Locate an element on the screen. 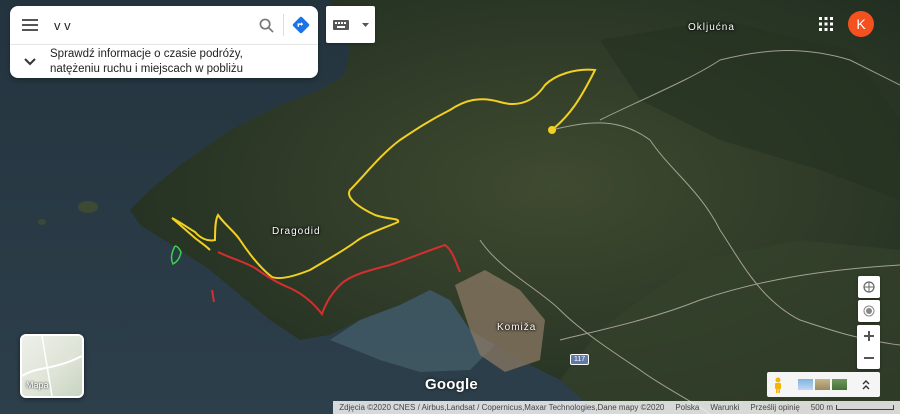 Image resolution: width=900 pixels, height=414 pixels. apps-button is located at coordinates (826, 24).